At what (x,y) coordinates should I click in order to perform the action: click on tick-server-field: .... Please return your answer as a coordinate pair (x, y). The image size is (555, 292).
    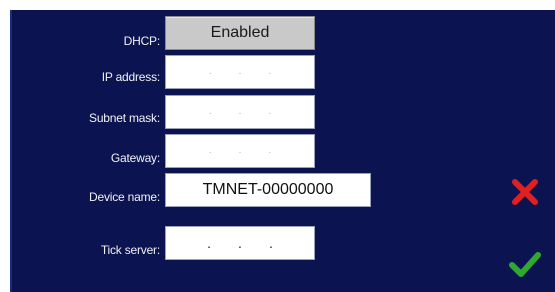
    Looking at the image, I should click on (240, 243).